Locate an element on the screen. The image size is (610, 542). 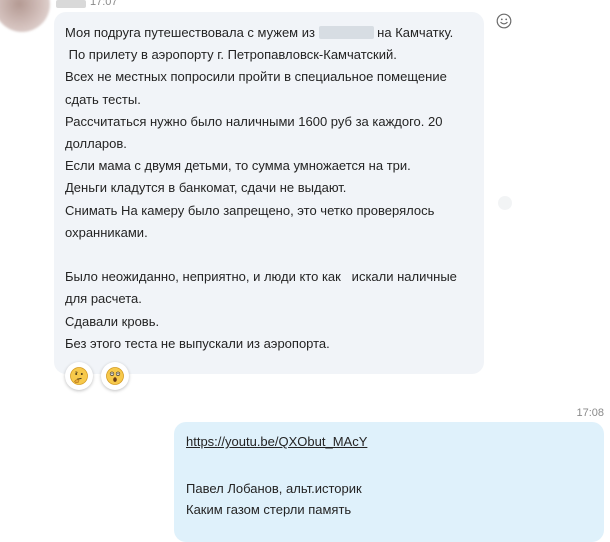
outgoing-text-line-1: Павел Лобанов, альт.историк is located at coordinates (274, 488).